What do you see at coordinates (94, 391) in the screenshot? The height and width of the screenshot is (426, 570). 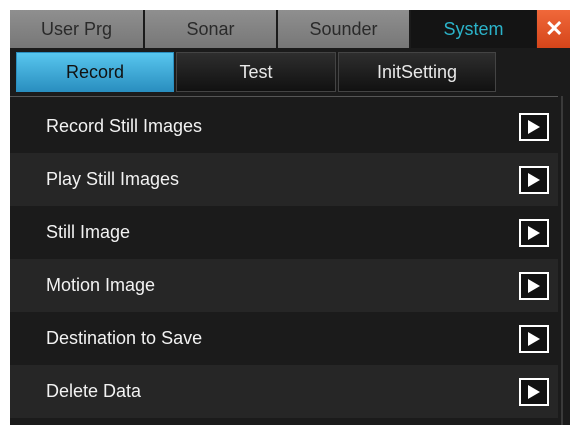 I see `menu-item-label: Delete Data` at bounding box center [94, 391].